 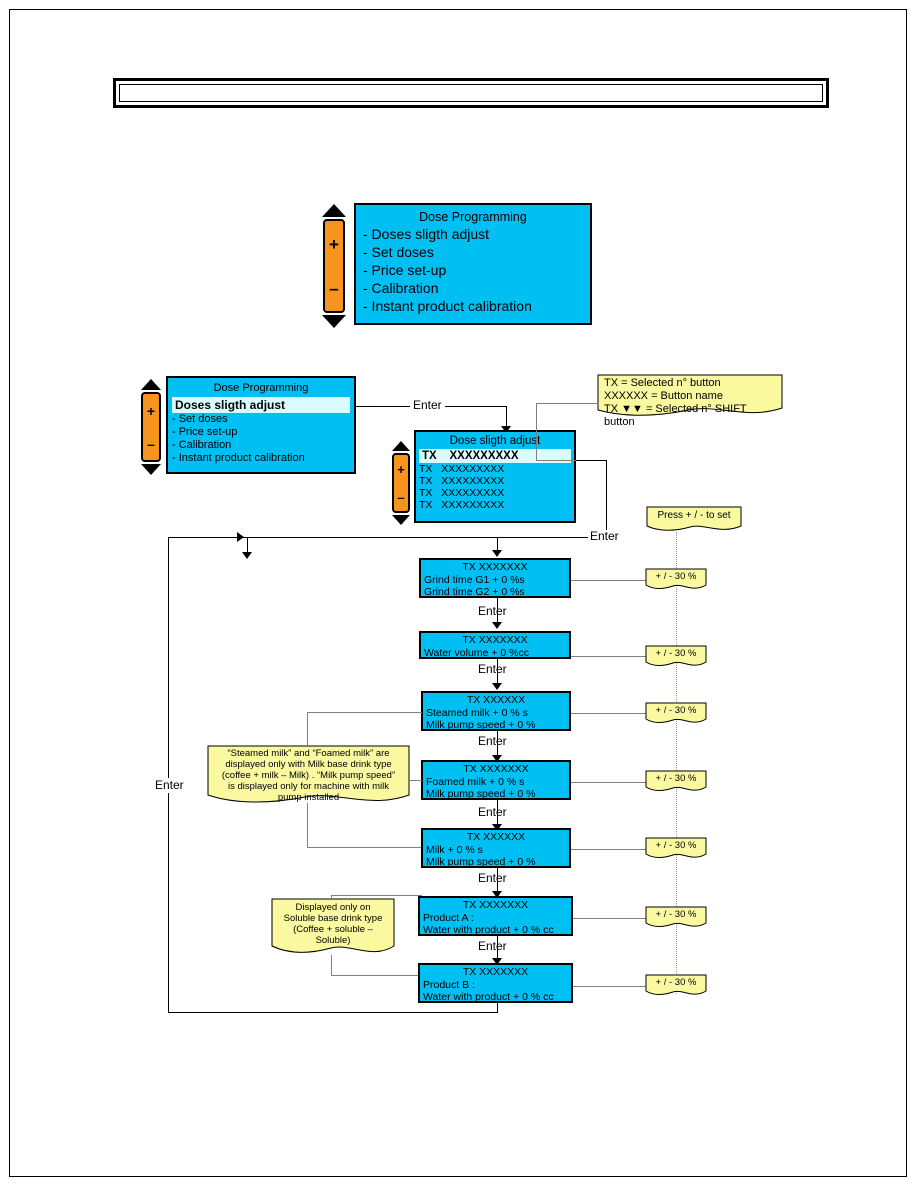 I want to click on range-connector-milk, so click(x=609, y=849).